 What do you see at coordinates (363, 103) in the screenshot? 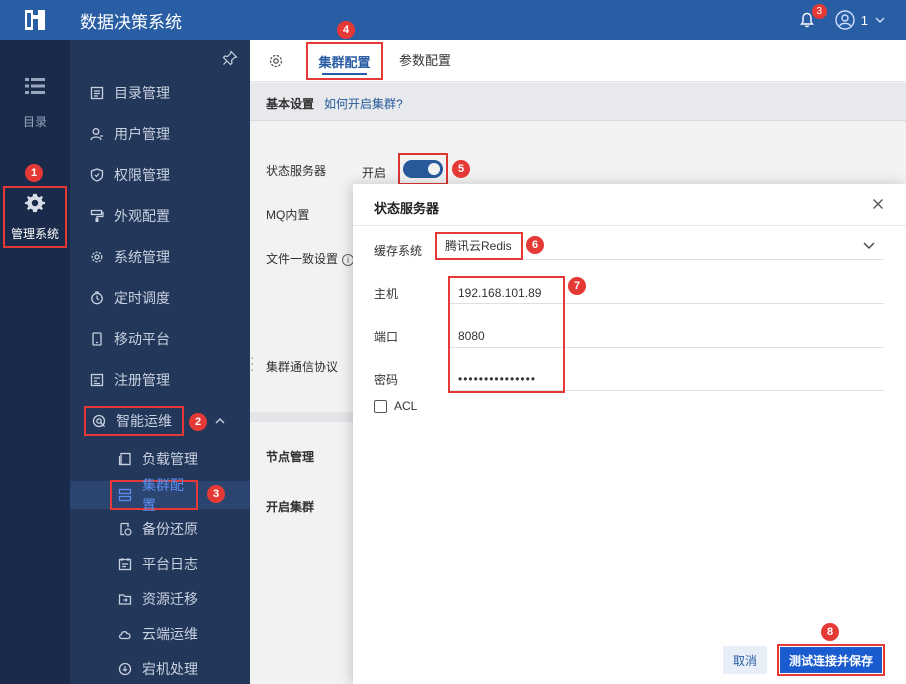
I see `how-to-enable-cluster-link: 如何开启集群?` at bounding box center [363, 103].